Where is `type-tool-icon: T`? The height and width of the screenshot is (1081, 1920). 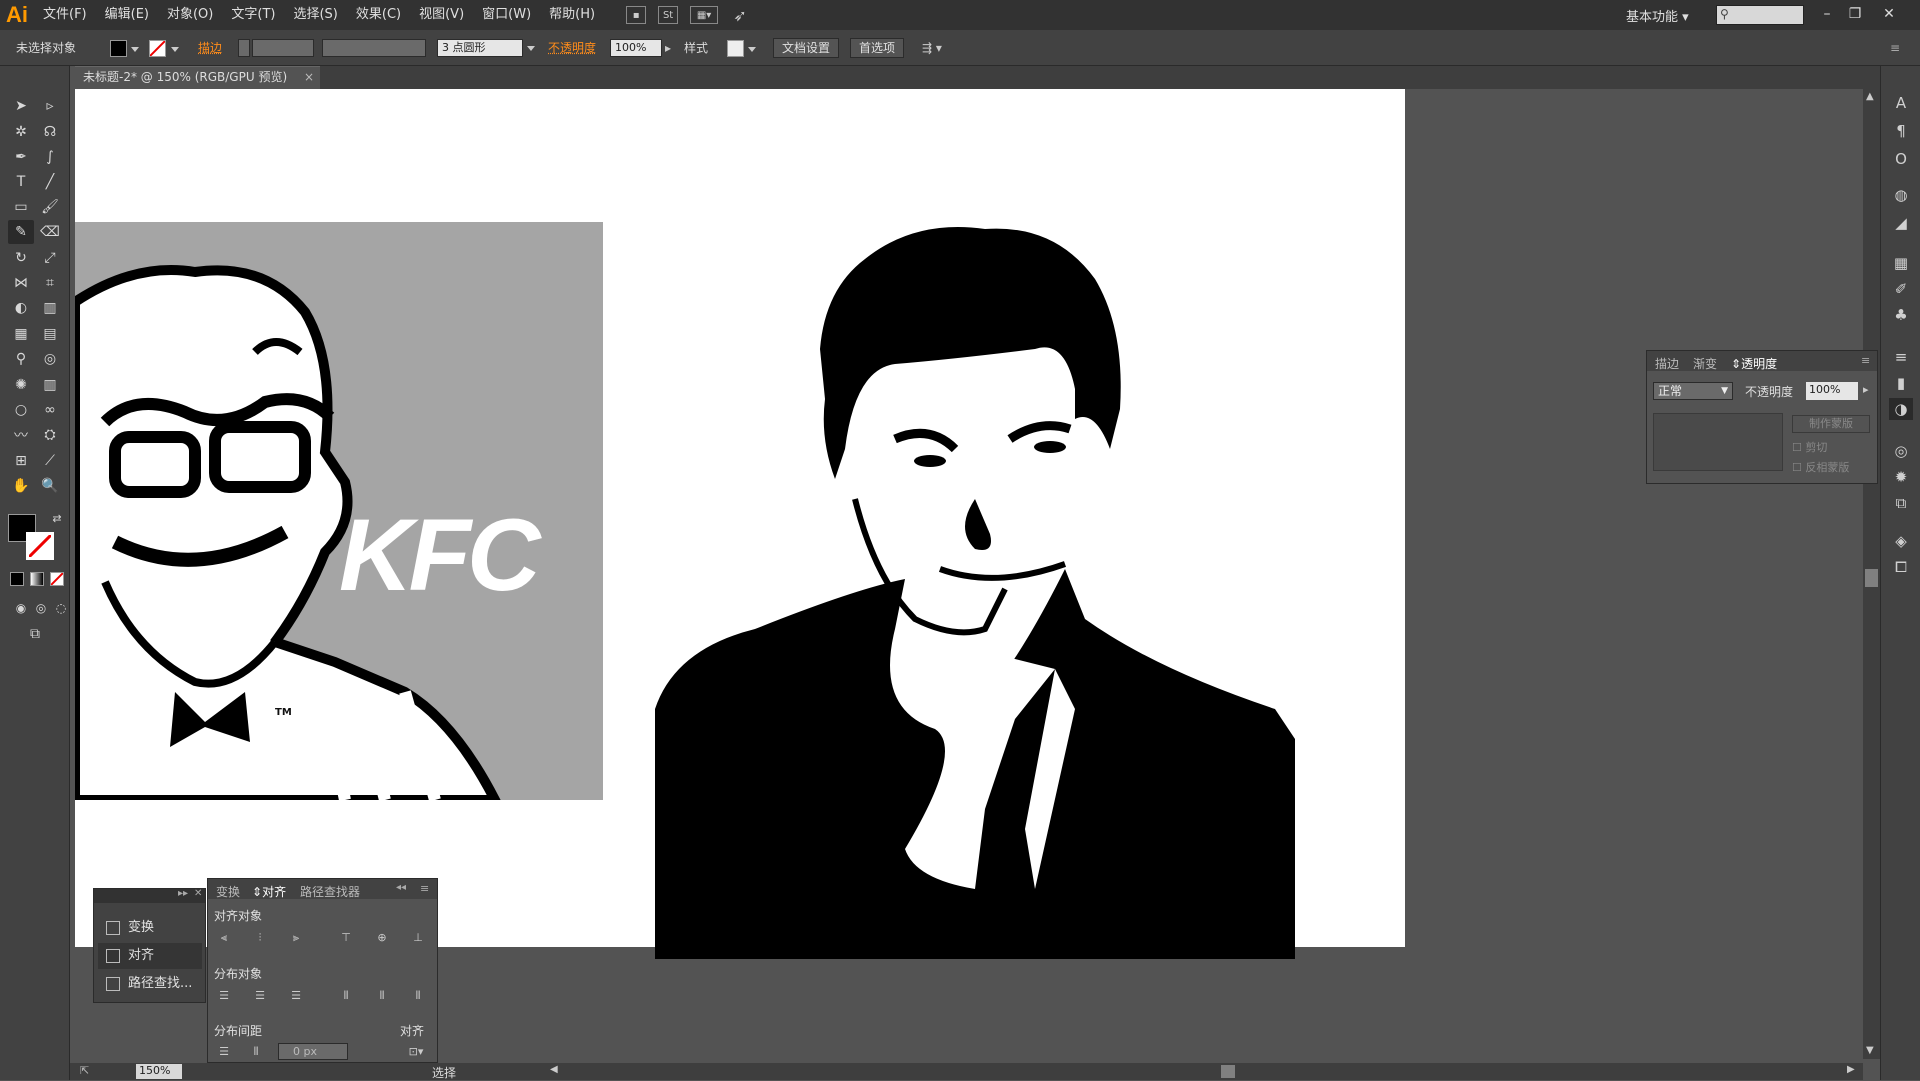
type-tool-icon: T is located at coordinates (21, 182).